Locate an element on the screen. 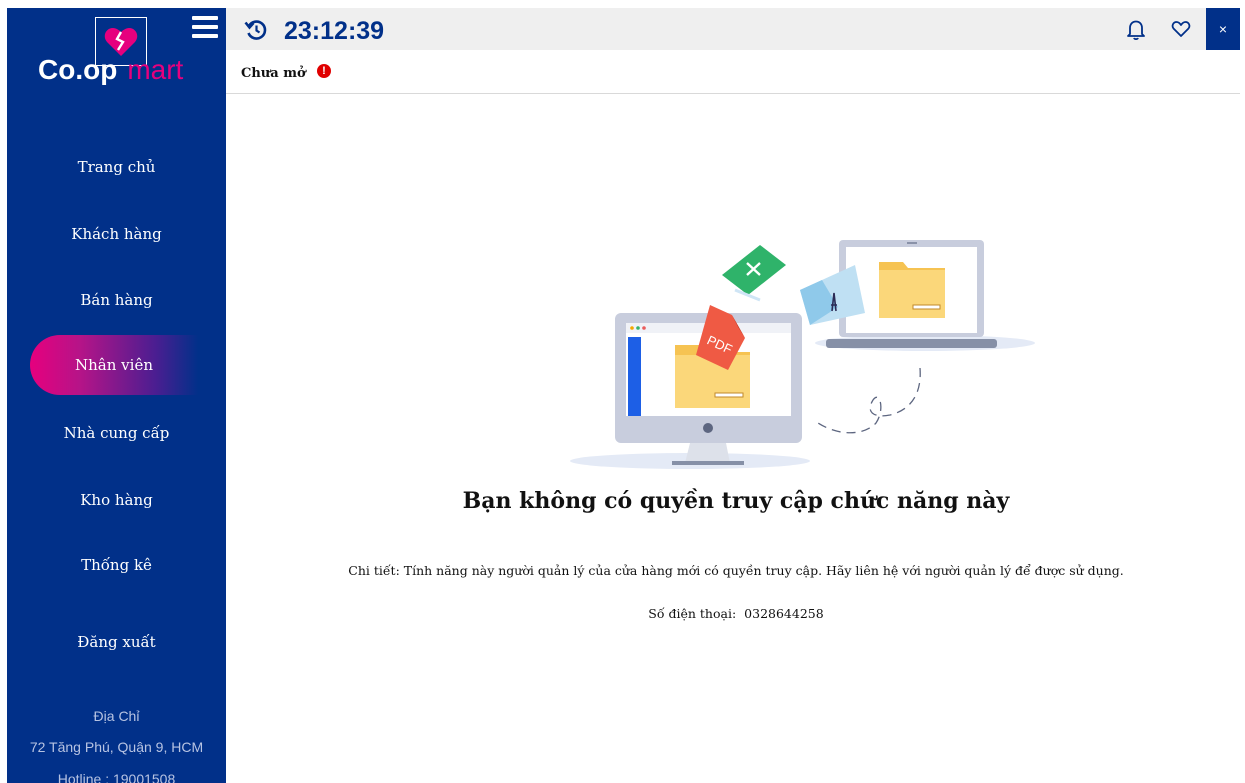 This screenshot has width=1245, height=783. brand-text-primary: Co.op is located at coordinates (78, 69).